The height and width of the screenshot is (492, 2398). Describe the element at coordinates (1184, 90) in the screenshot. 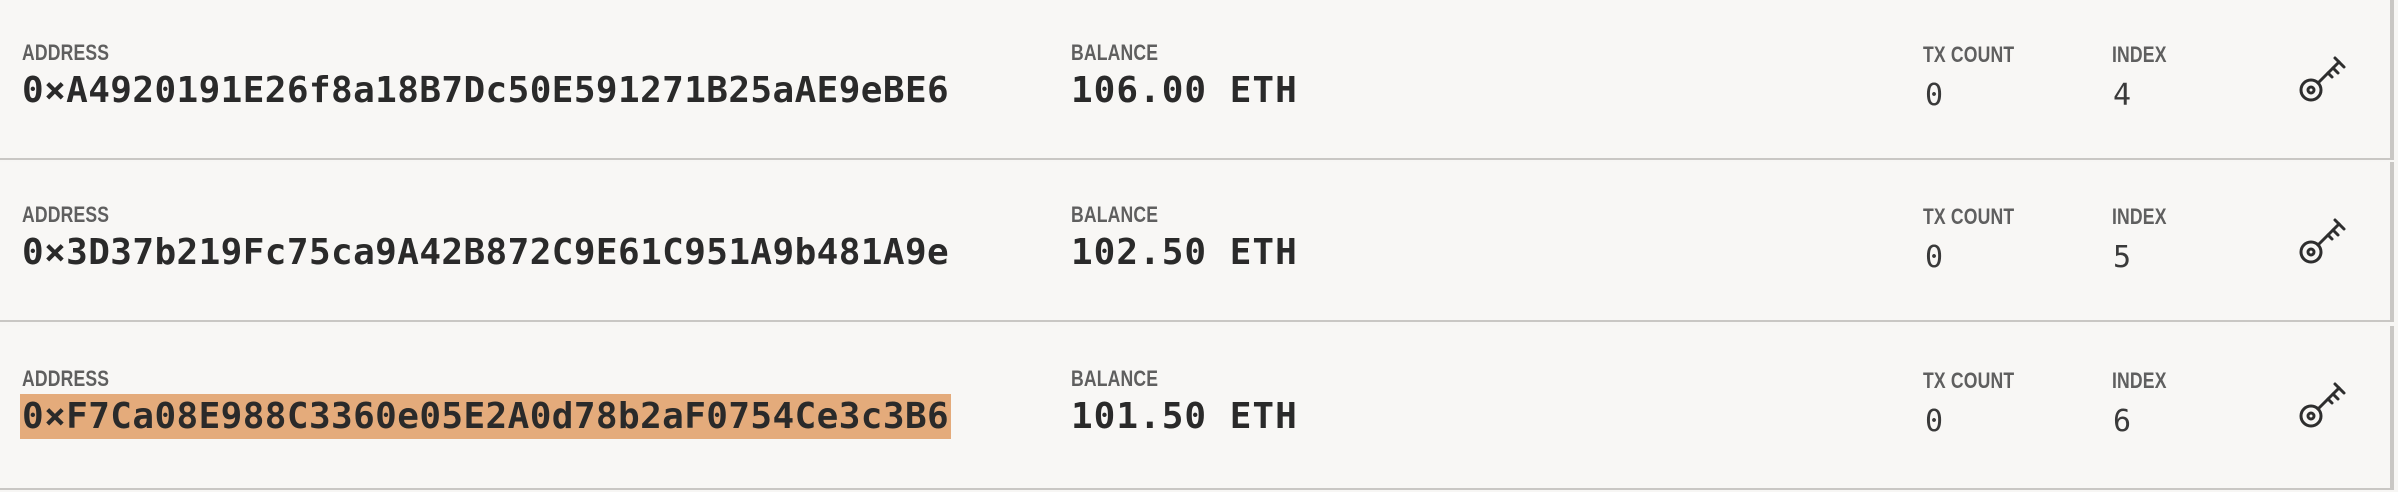

I see `account-balance: 106.00 ETH` at that location.